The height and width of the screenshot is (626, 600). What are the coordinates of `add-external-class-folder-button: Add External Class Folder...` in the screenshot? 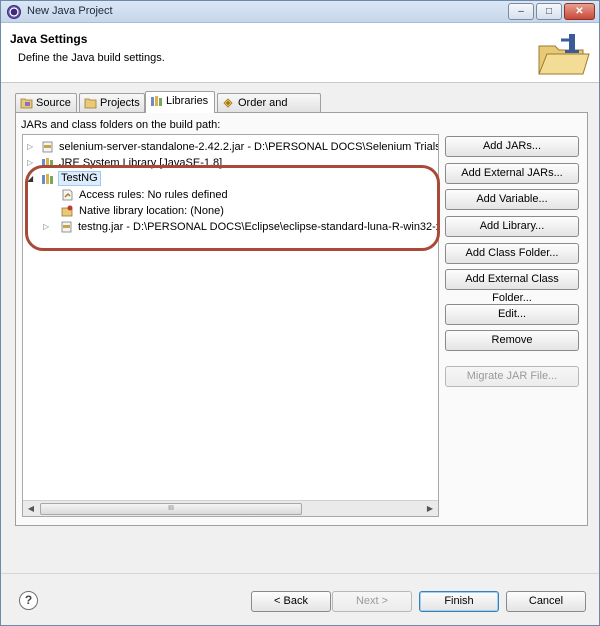 It's located at (512, 286).